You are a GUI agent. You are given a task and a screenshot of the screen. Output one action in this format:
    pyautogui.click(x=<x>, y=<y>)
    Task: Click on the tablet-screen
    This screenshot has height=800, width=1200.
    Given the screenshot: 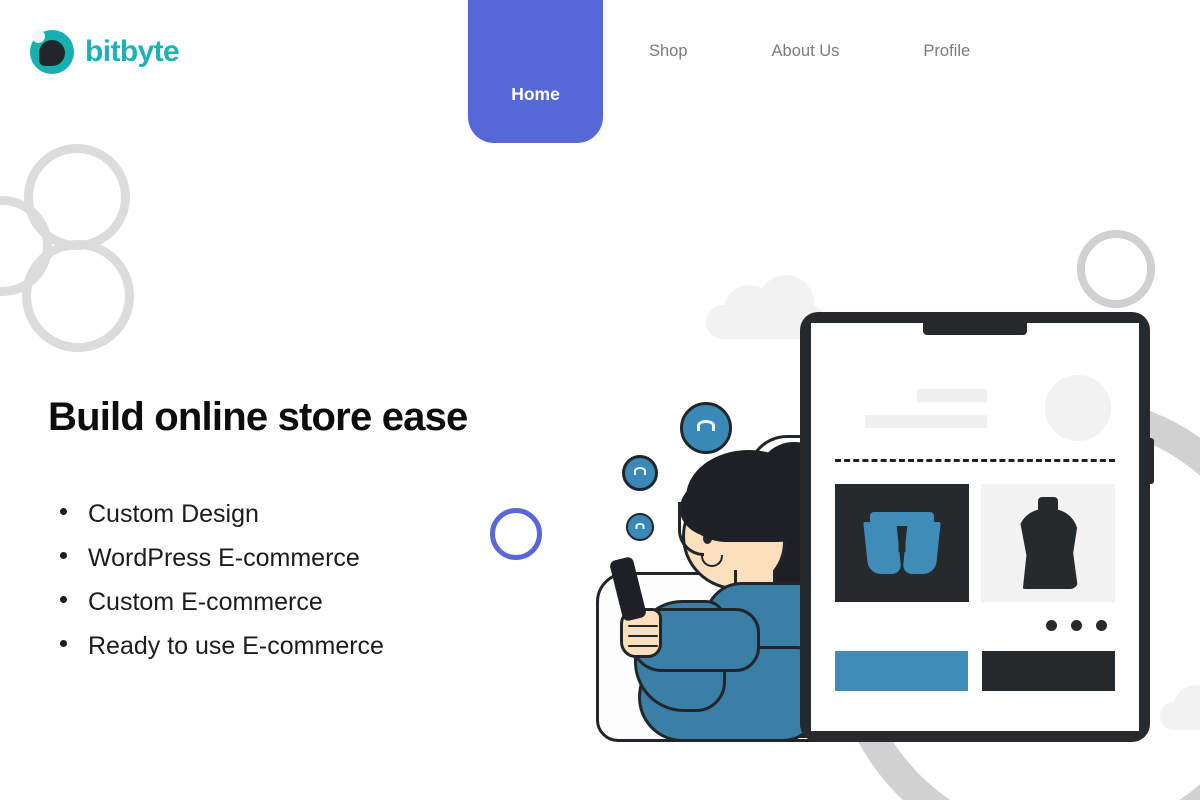 What is the action you would take?
    pyautogui.click(x=975, y=527)
    